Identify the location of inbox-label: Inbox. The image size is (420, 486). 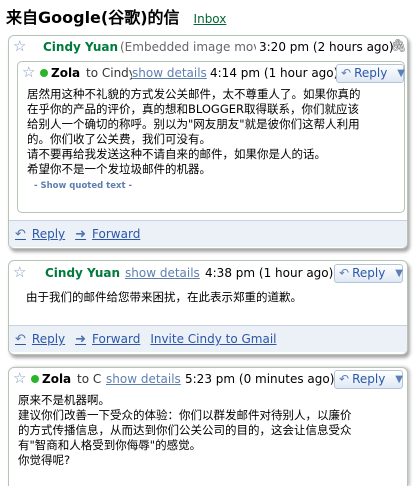
(210, 19).